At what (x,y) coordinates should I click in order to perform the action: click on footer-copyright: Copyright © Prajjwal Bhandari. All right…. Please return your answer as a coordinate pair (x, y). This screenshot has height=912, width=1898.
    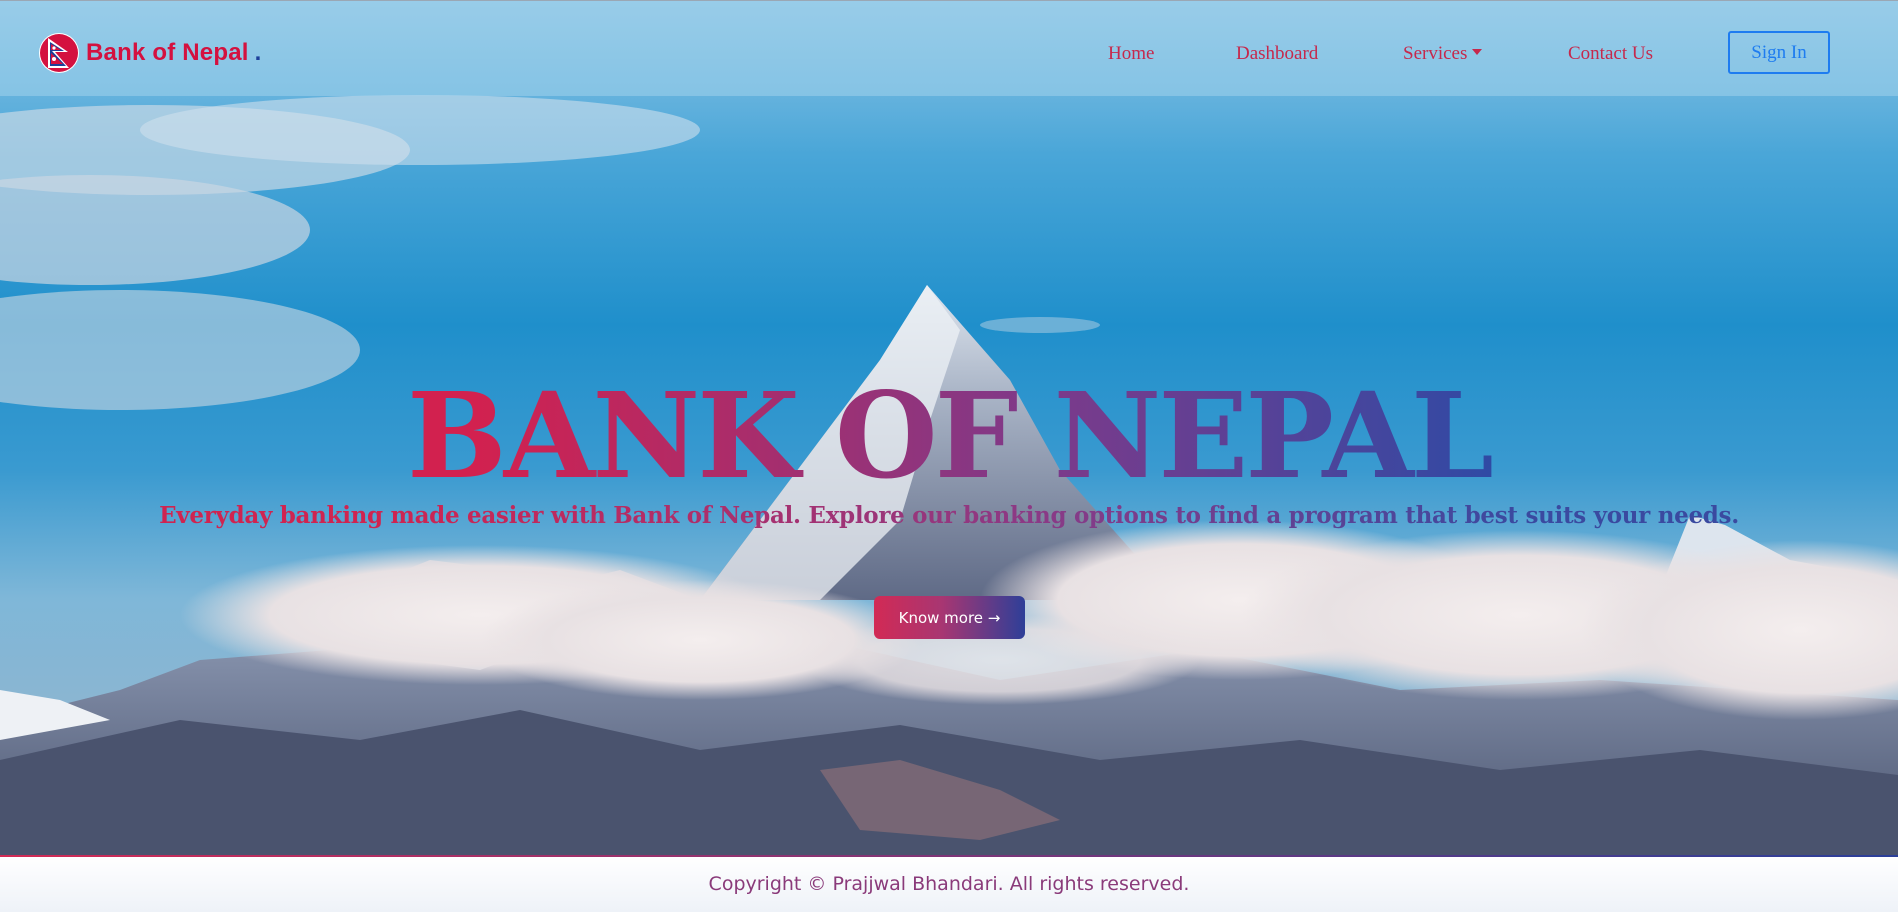
    Looking at the image, I should click on (949, 884).